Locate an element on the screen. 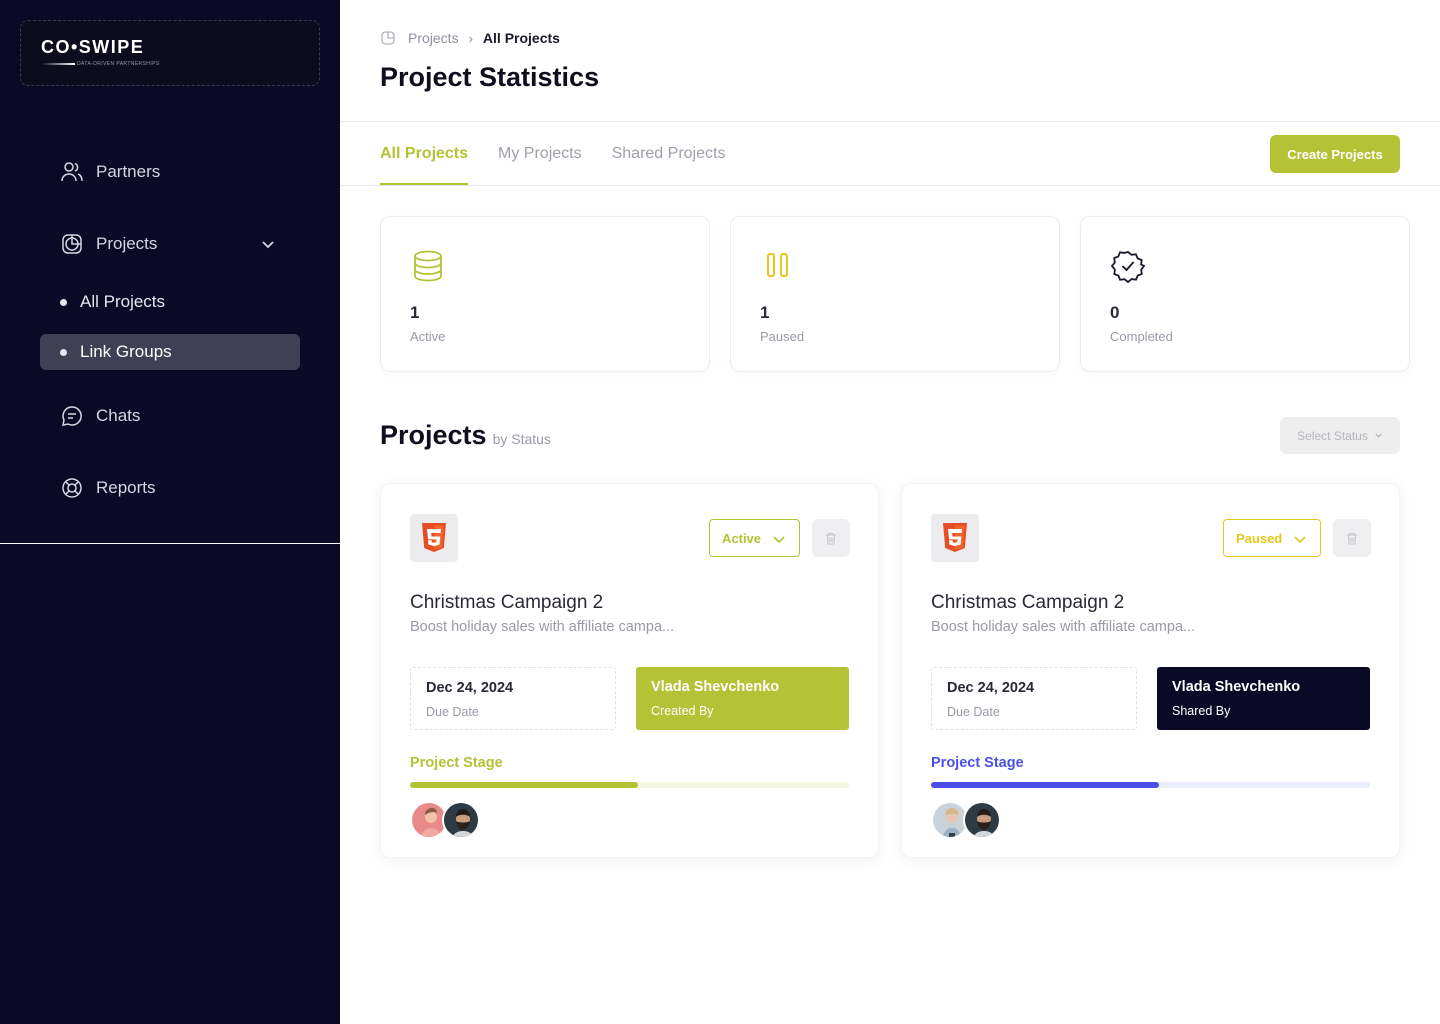 Image resolution: width=1440 pixels, height=1024 pixels. stat-label: Paused is located at coordinates (782, 336).